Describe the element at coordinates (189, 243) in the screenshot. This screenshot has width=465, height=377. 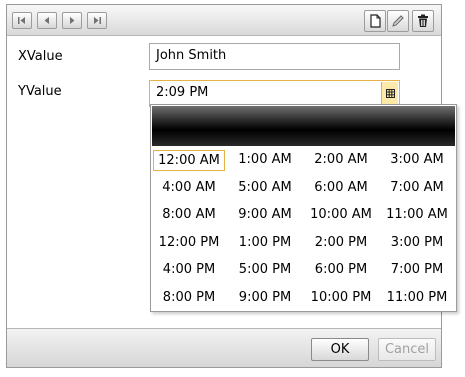
I see `time-option: 12:00 PM` at that location.